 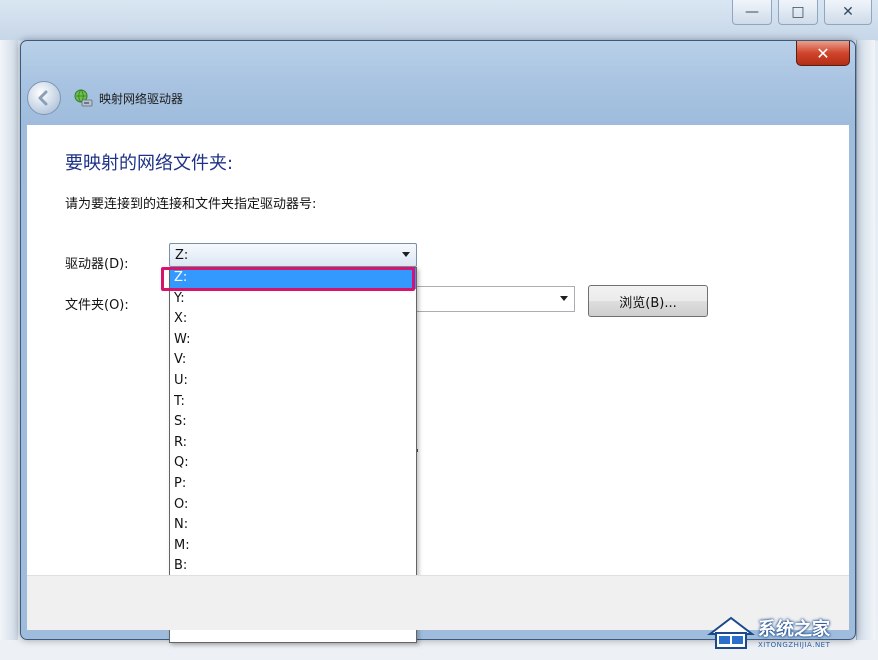 What do you see at coordinates (293, 255) in the screenshot?
I see `drive-select: Z:` at bounding box center [293, 255].